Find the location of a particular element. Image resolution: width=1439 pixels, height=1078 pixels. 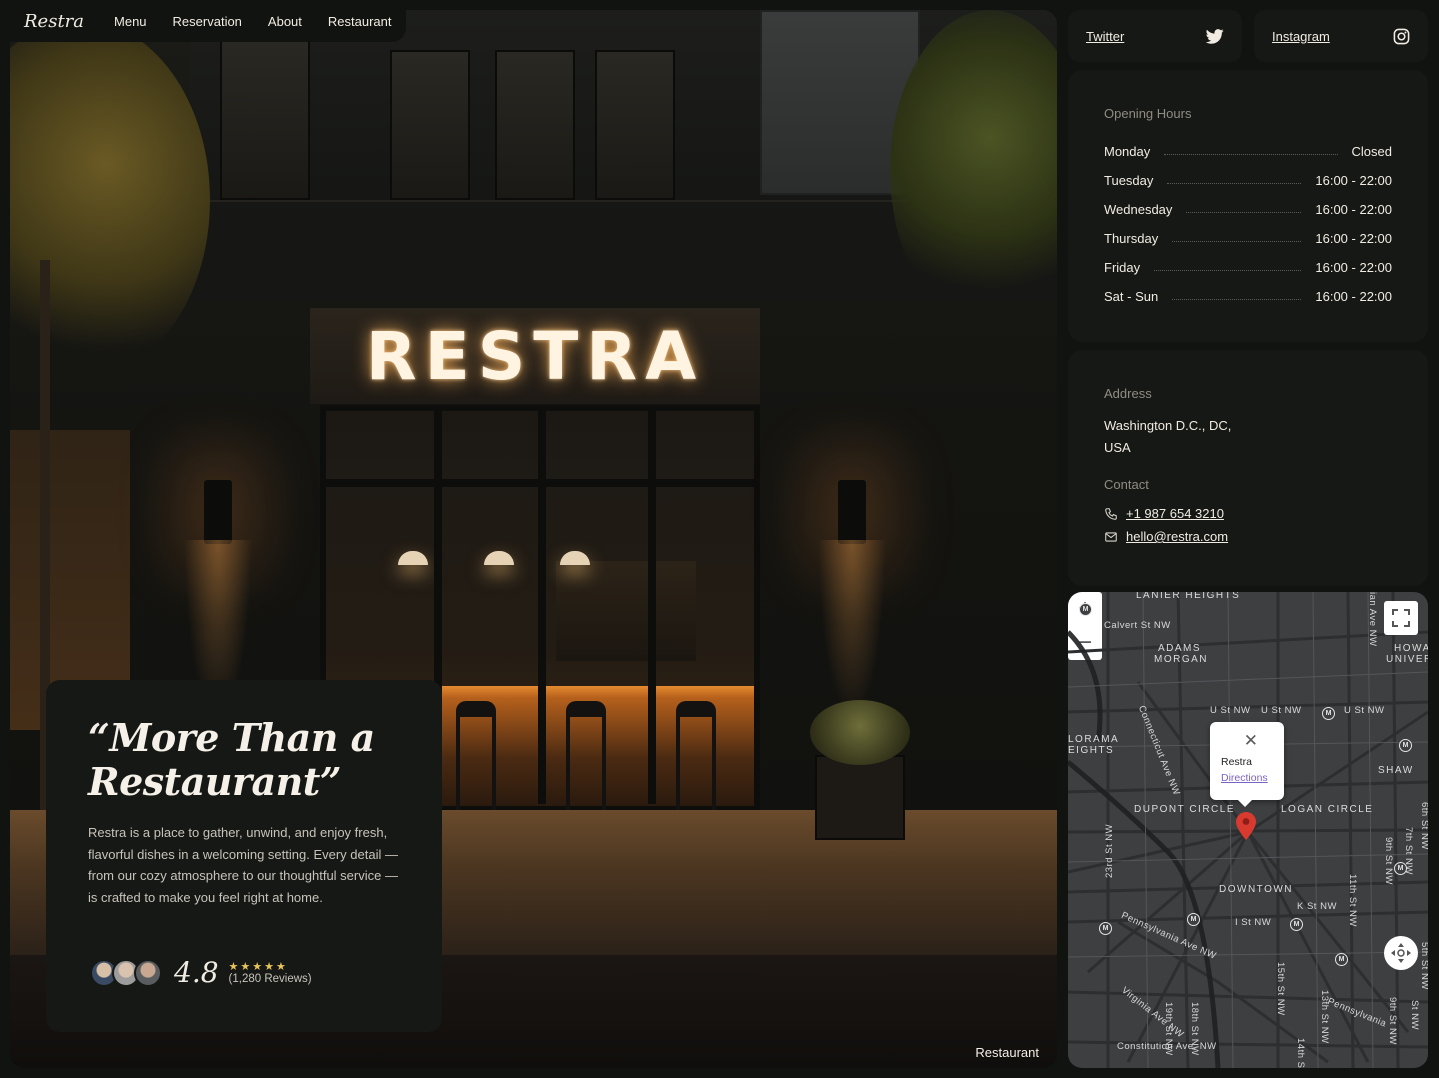

logo: Restra is located at coordinates (54, 21).